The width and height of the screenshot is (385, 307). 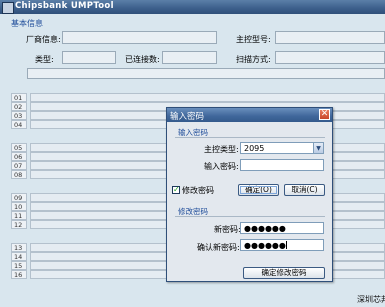 What do you see at coordinates (142, 59) in the screenshot?
I see `connected-count-label: 已连接数:` at bounding box center [142, 59].